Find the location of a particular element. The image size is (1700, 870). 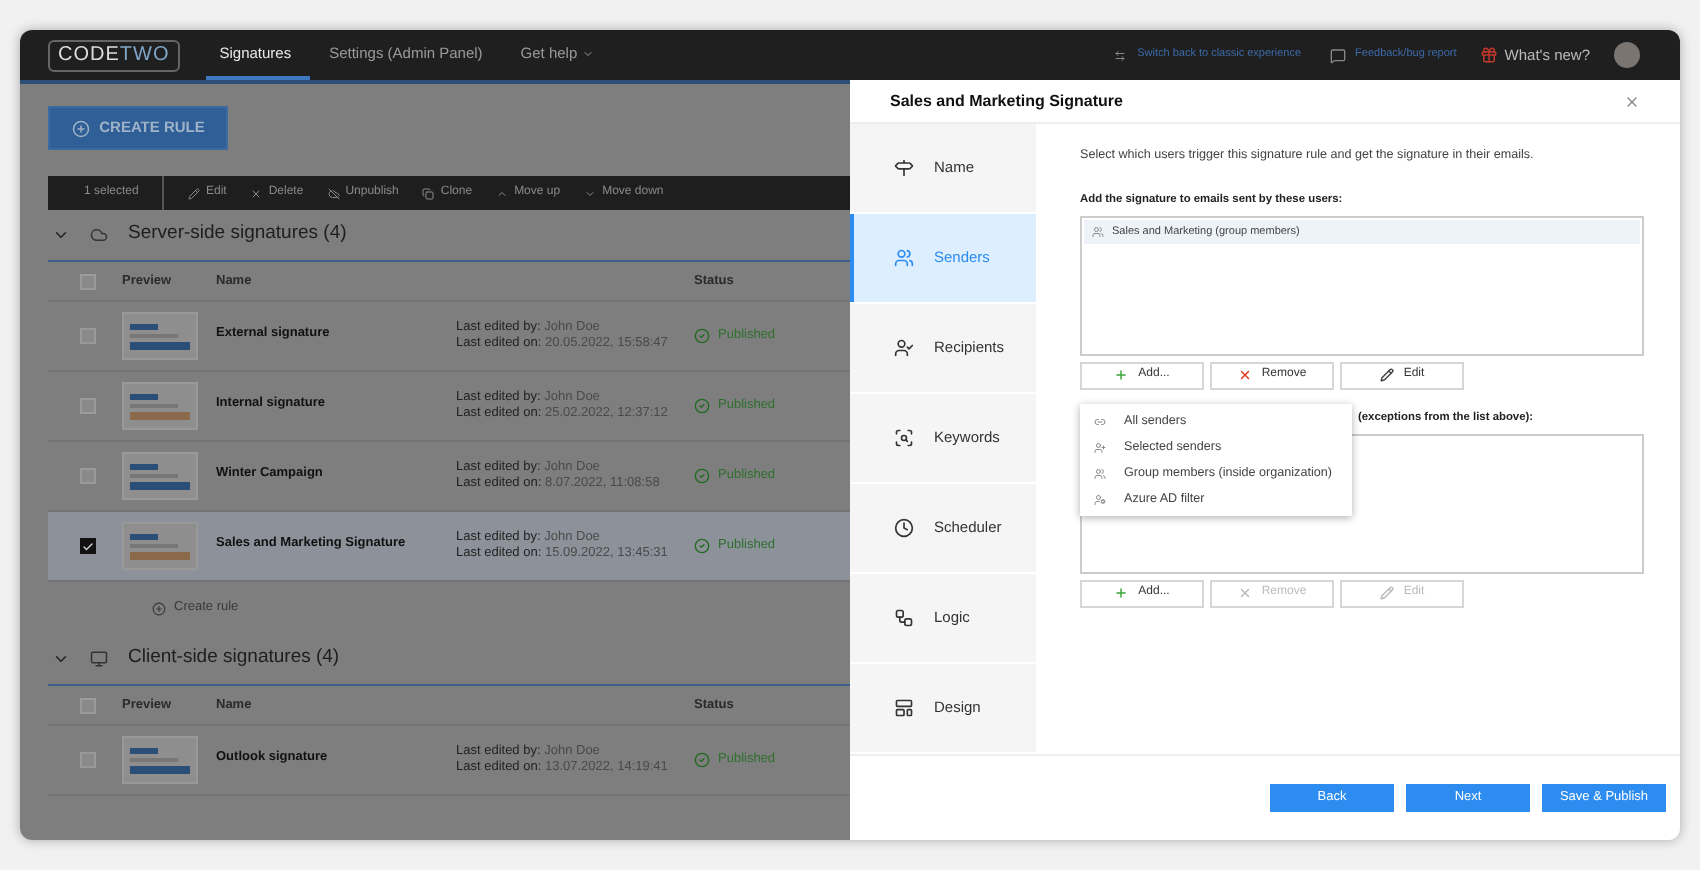

monitor-icon is located at coordinates (99, 659).